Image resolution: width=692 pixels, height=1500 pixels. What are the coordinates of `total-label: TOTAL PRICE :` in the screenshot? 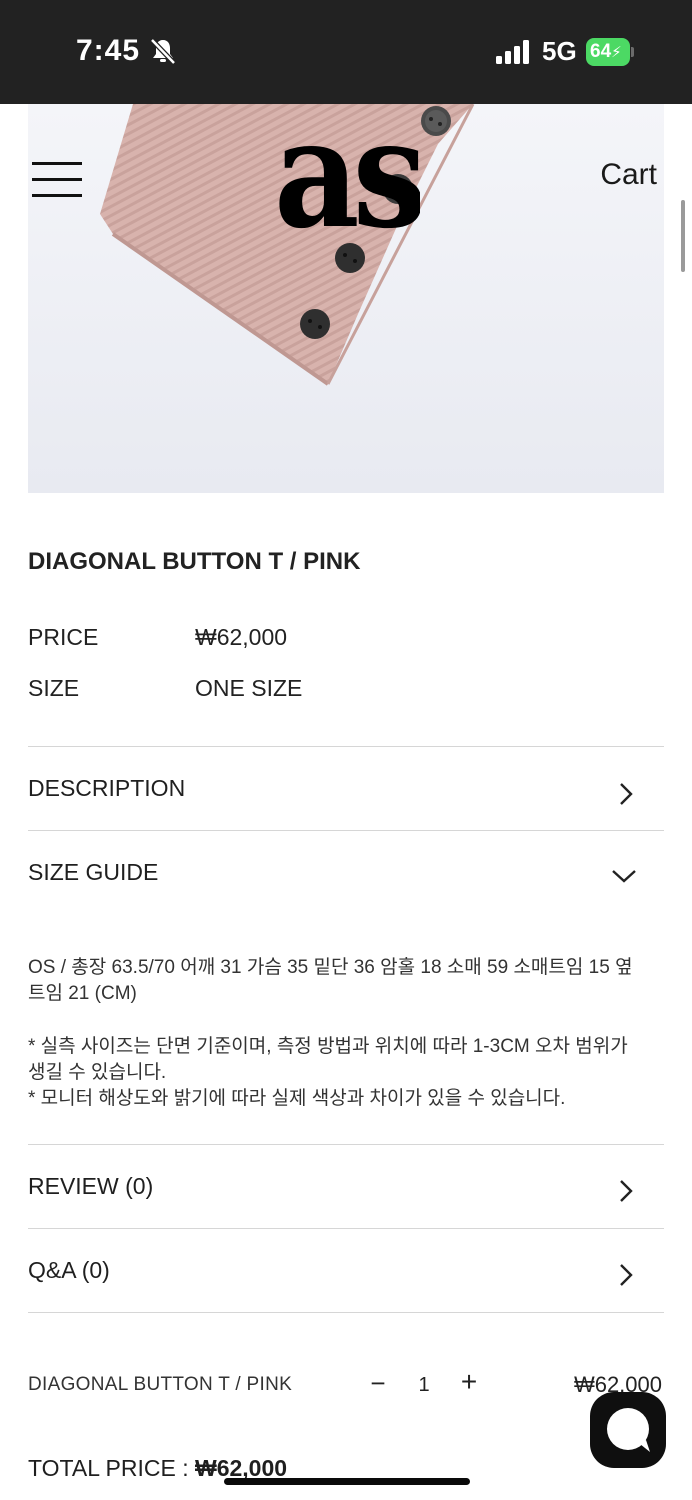 It's located at (111, 1468).